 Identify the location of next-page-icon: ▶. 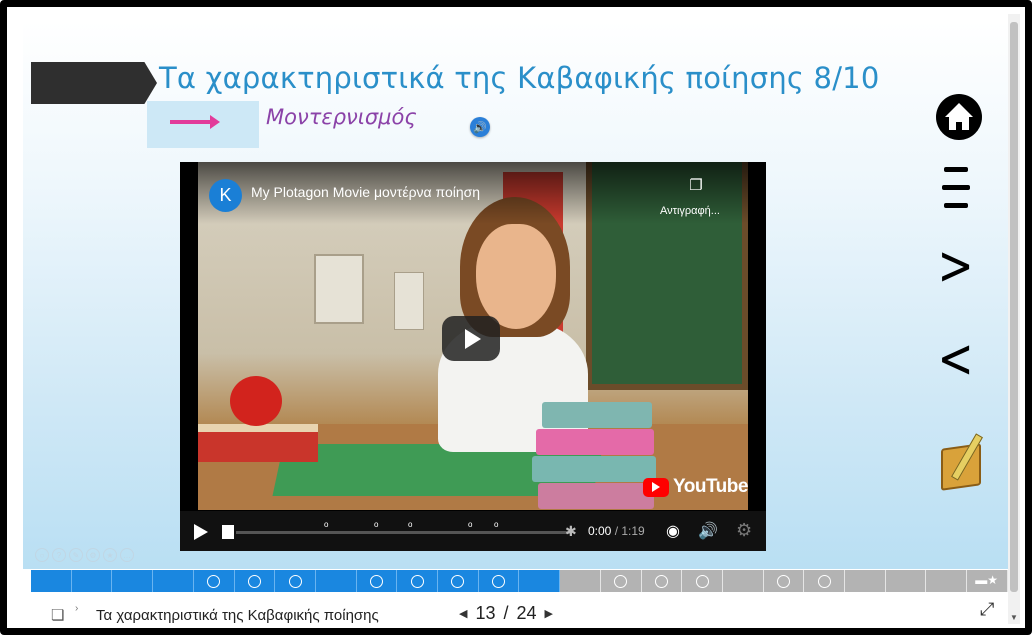
(549, 613).